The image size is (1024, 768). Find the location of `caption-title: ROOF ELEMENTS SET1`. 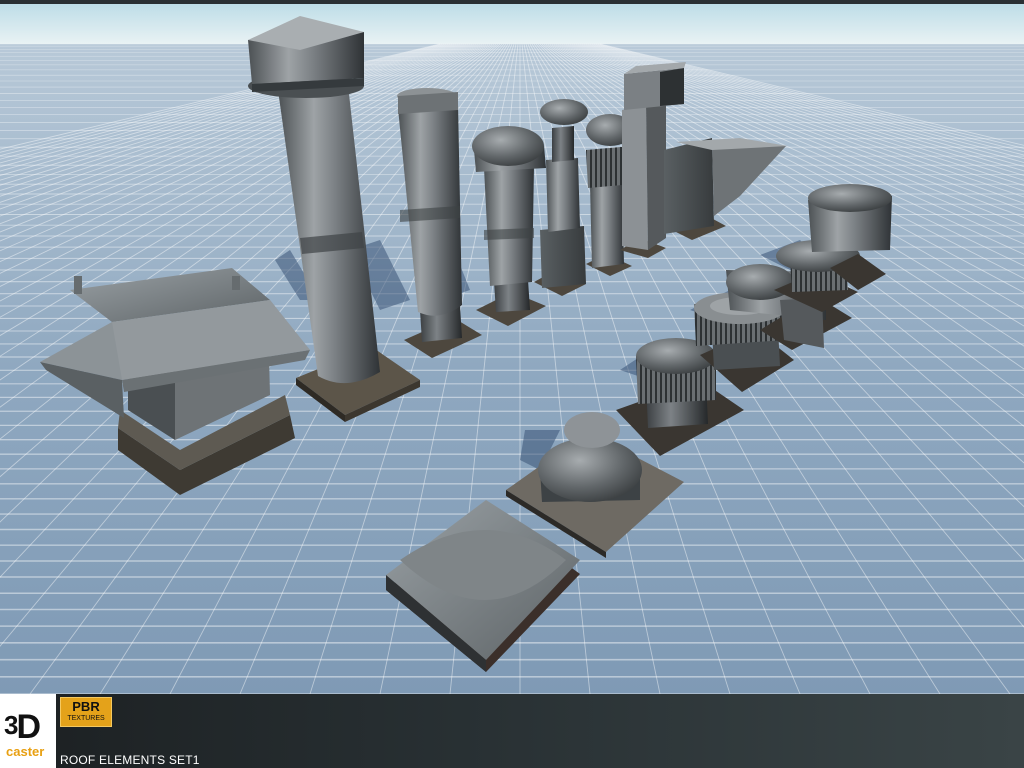

caption-title: ROOF ELEMENTS SET1 is located at coordinates (130, 760).